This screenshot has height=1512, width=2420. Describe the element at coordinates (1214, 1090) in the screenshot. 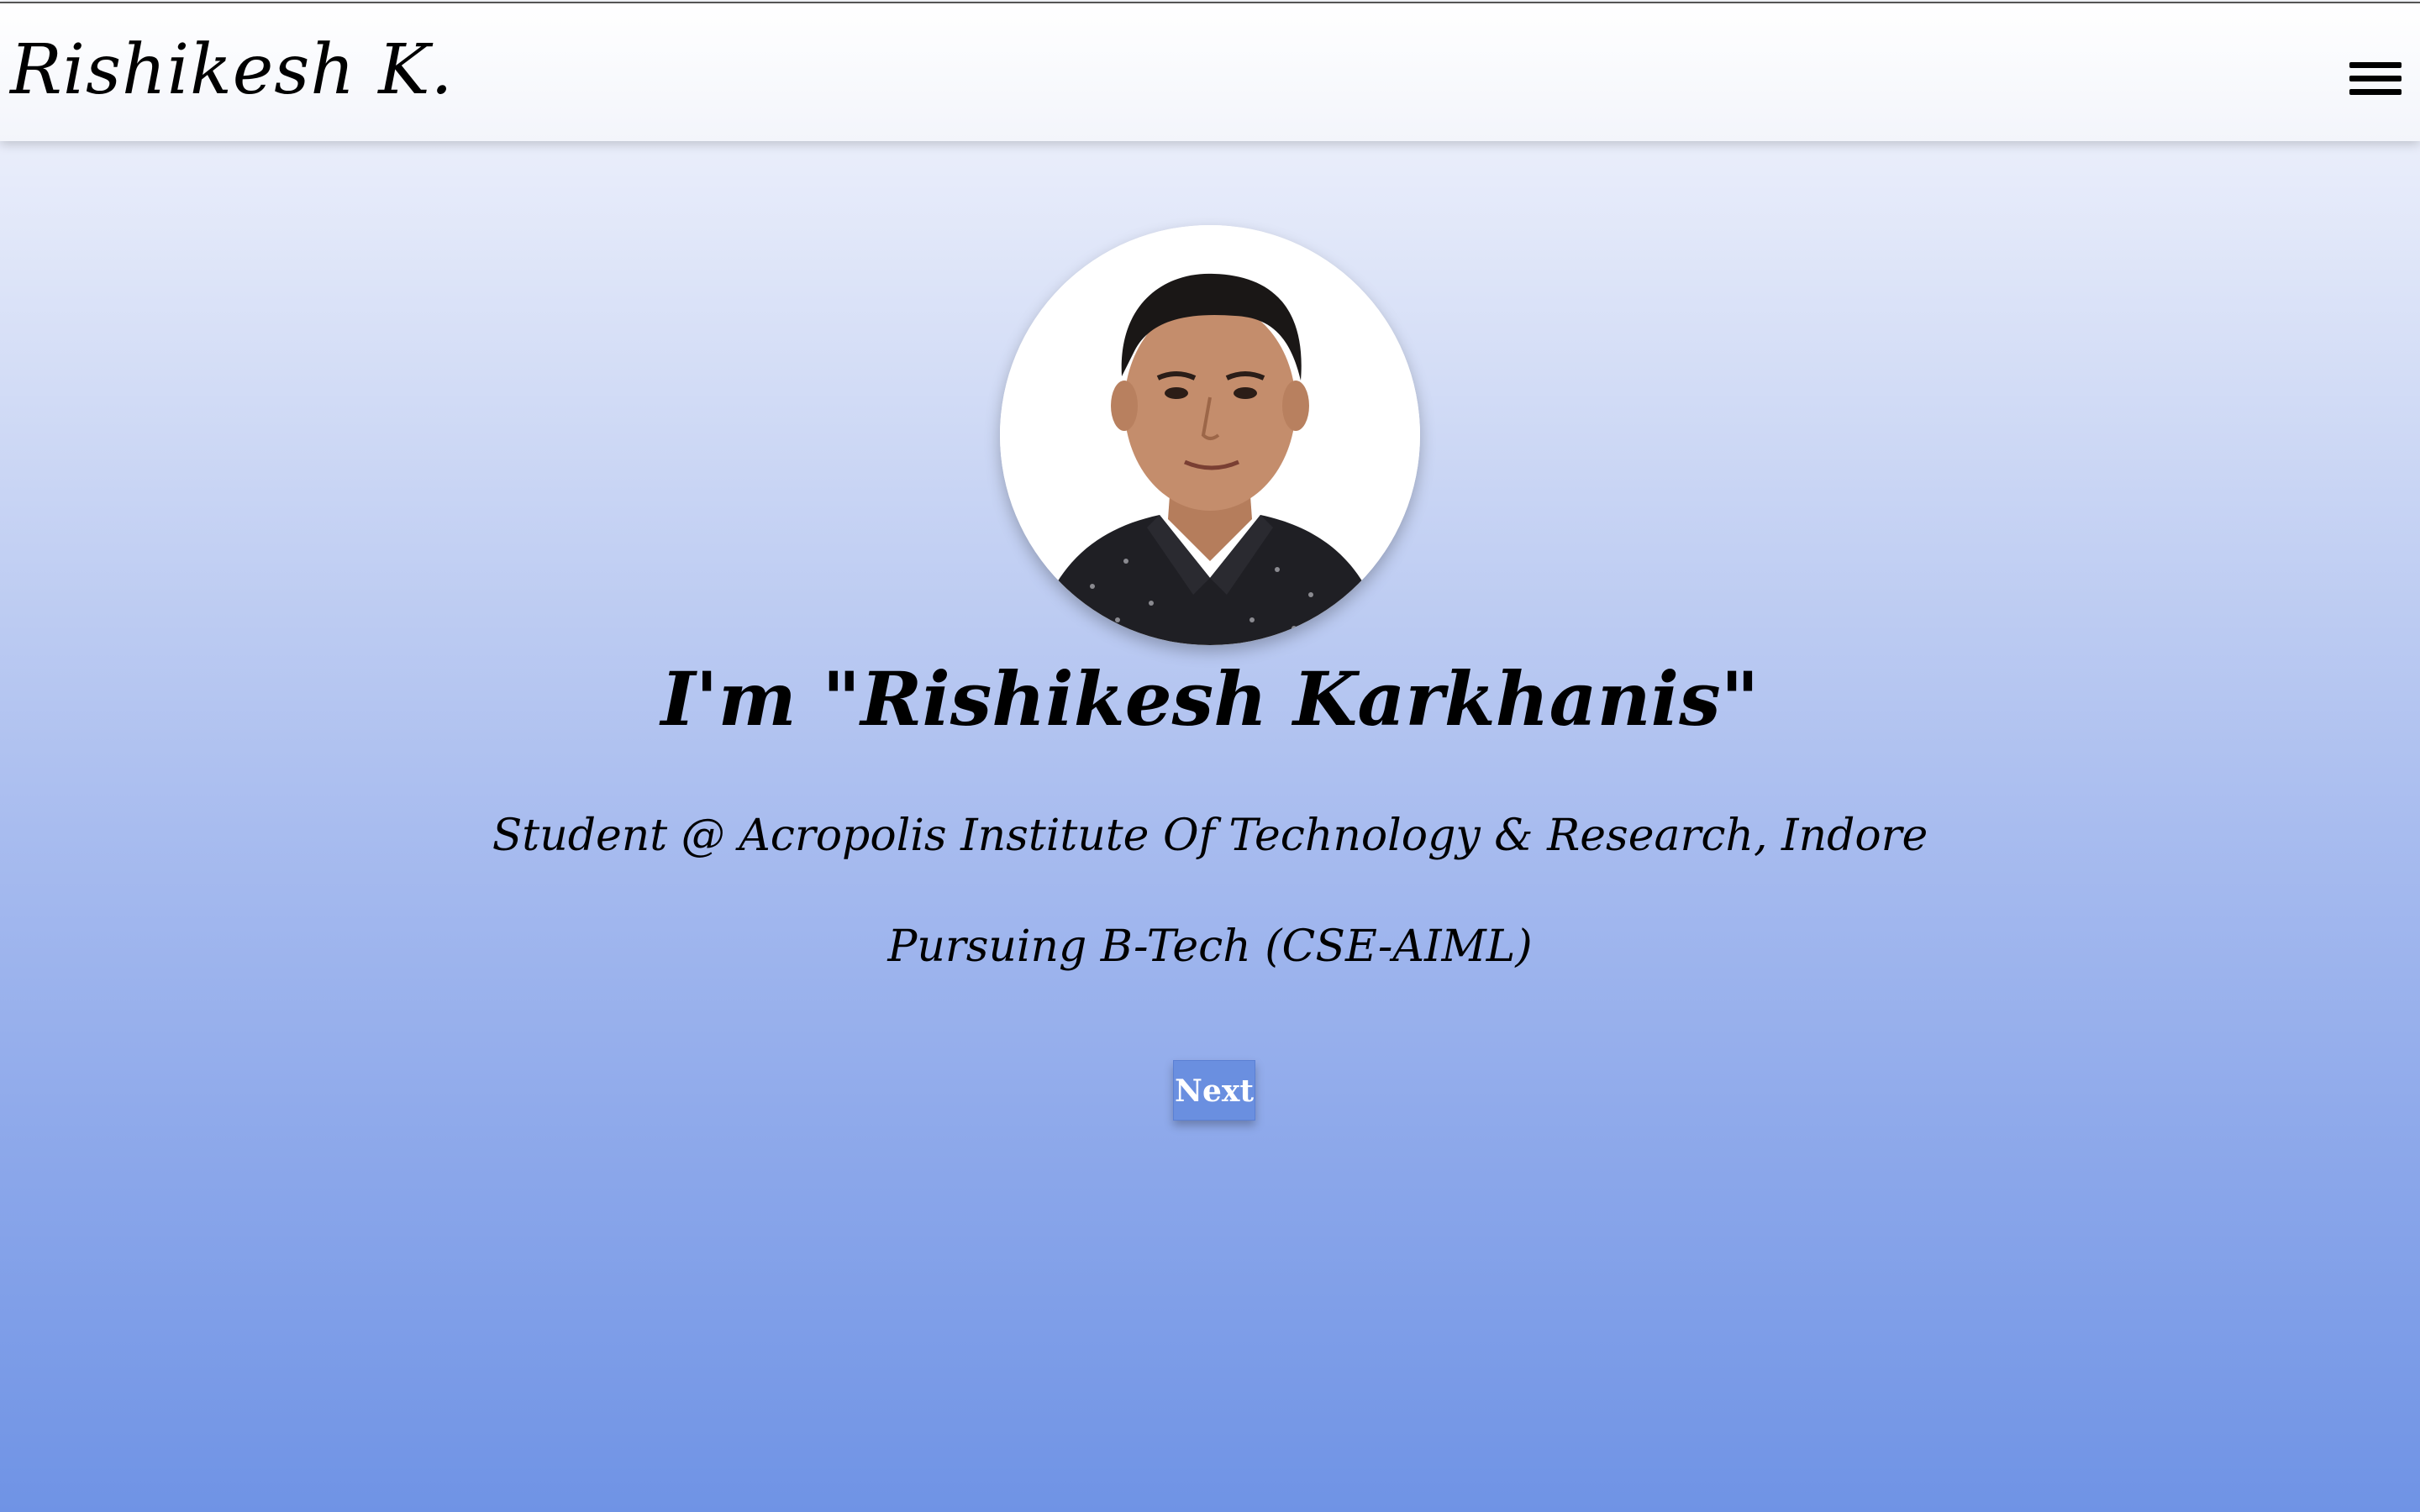

I see `next-button: Next` at that location.